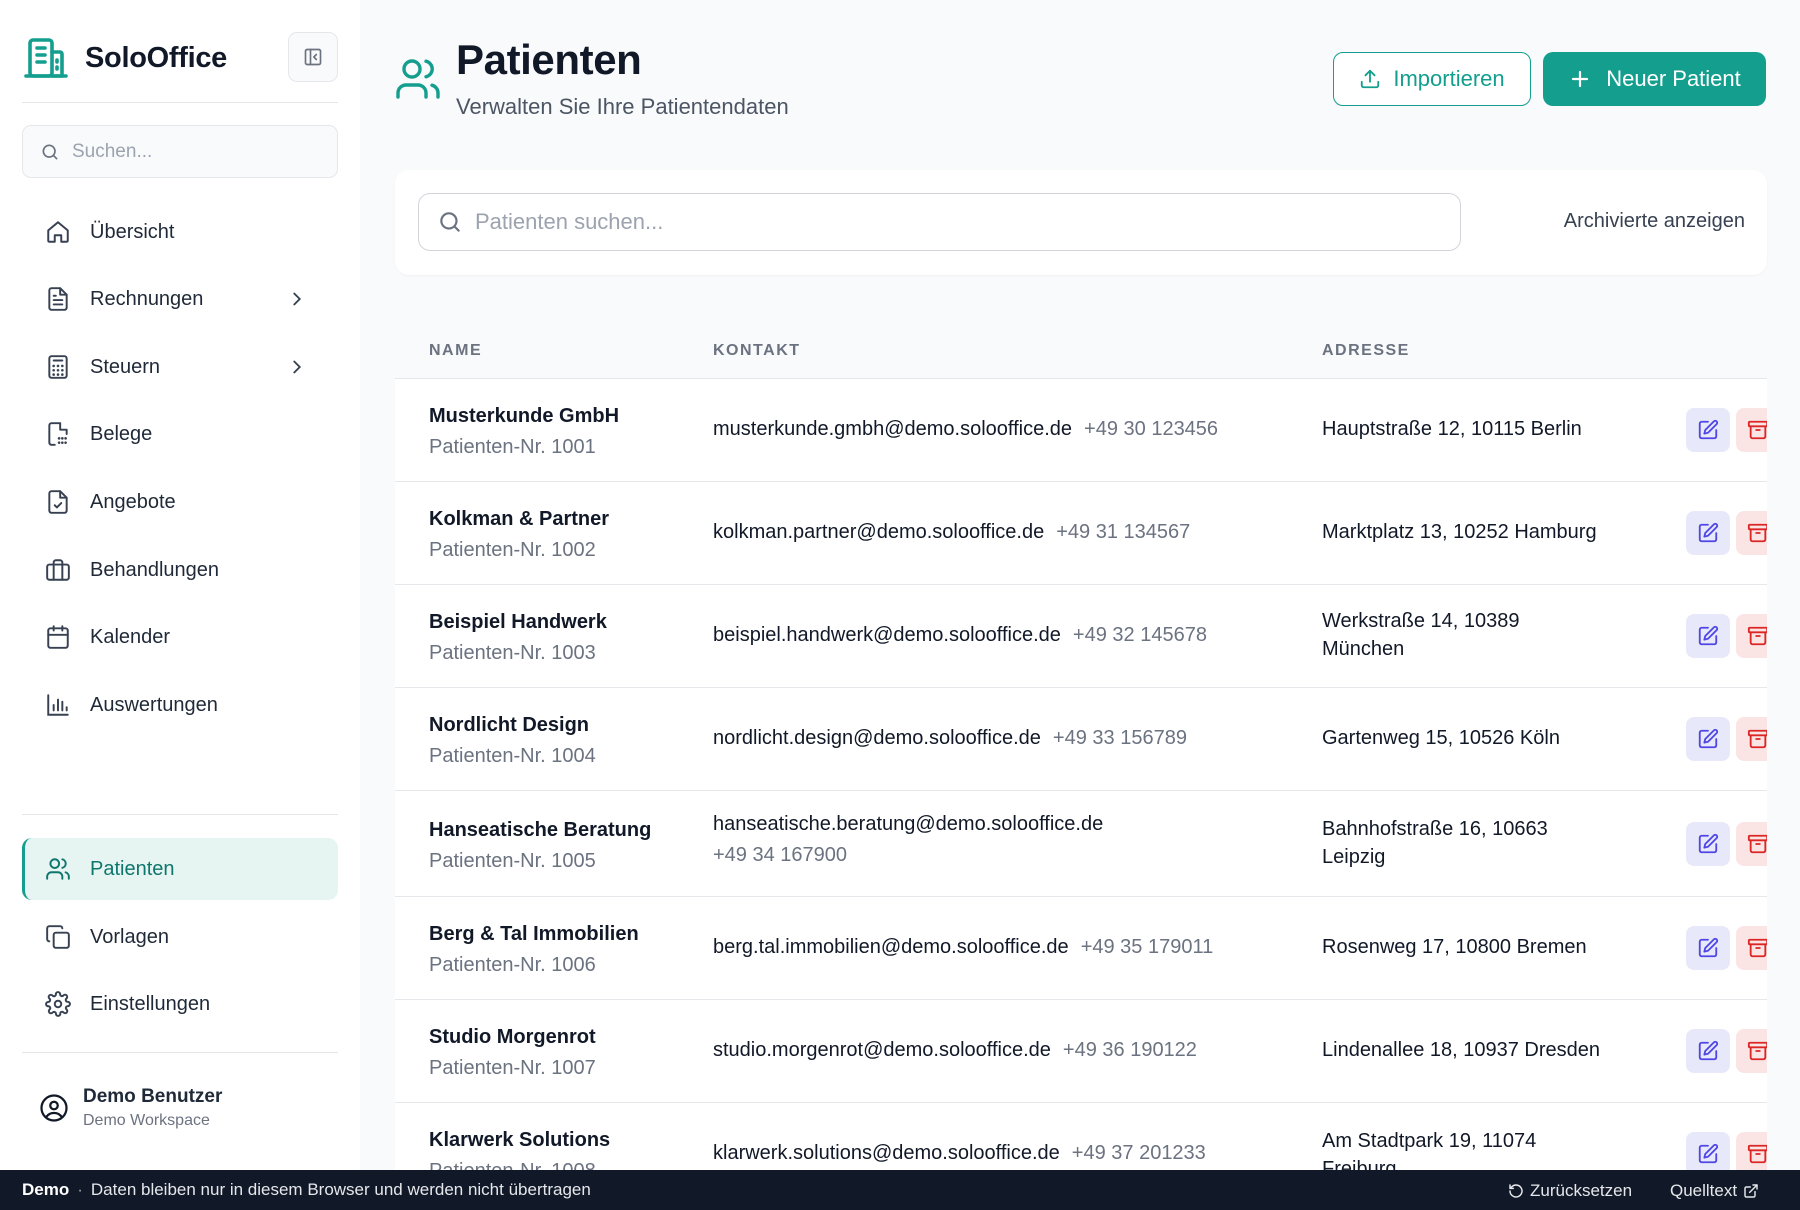  I want to click on patient-number: Patienten-Nr. 1001, so click(512, 447).